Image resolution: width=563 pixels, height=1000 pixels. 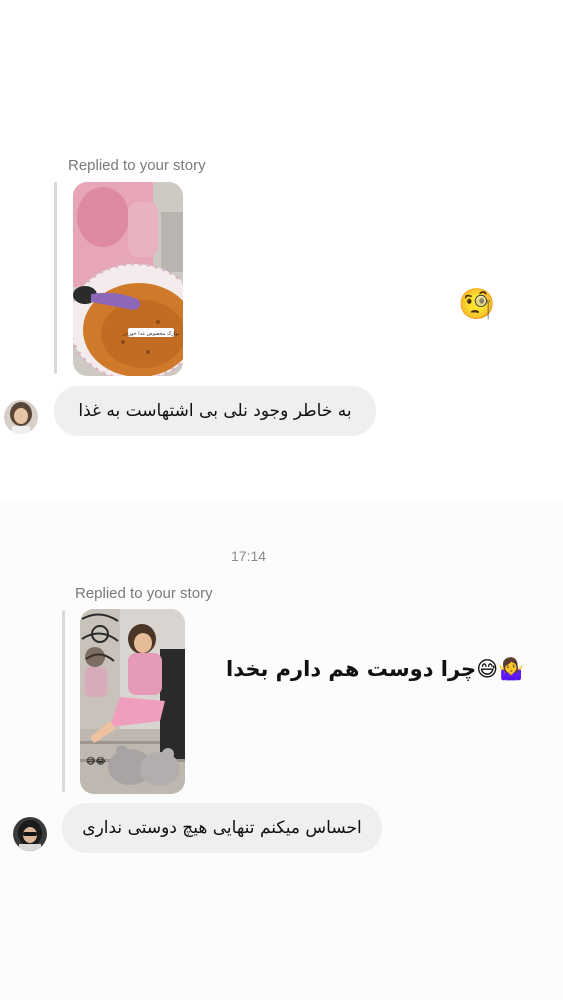 I want to click on message-bubble-1: به خاطر وجود نلی بی اشتهاست به غذا, so click(x=215, y=411).